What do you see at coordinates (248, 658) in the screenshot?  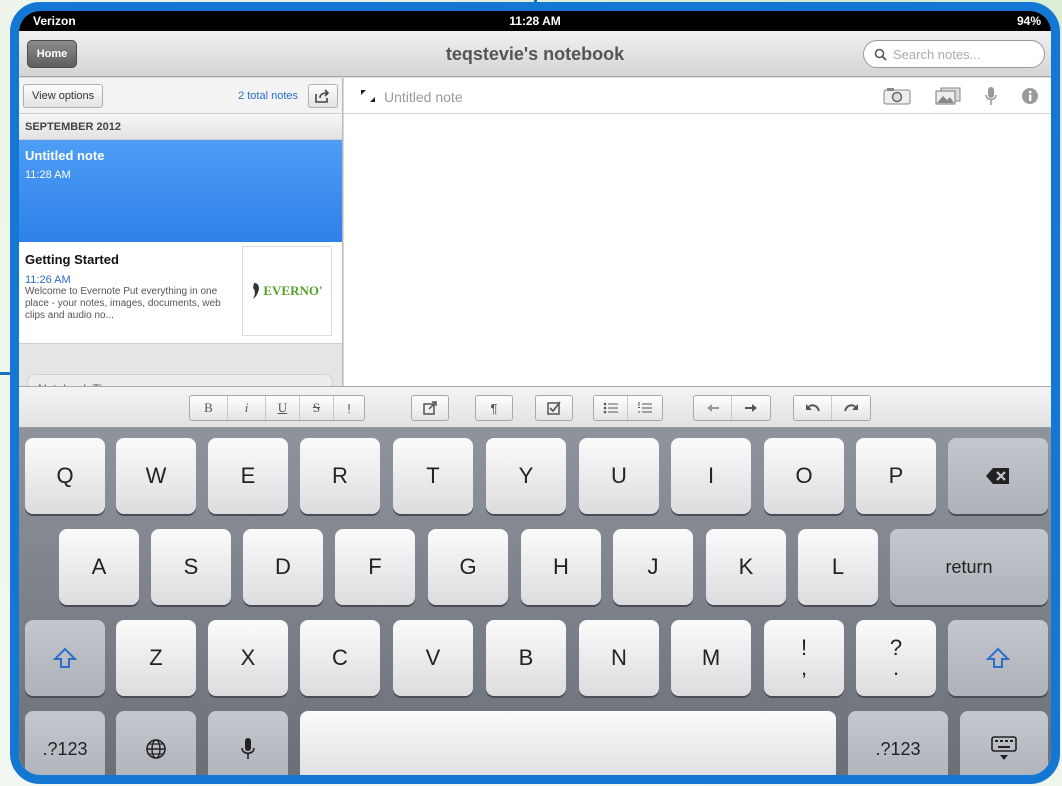 I see `key-x: X` at bounding box center [248, 658].